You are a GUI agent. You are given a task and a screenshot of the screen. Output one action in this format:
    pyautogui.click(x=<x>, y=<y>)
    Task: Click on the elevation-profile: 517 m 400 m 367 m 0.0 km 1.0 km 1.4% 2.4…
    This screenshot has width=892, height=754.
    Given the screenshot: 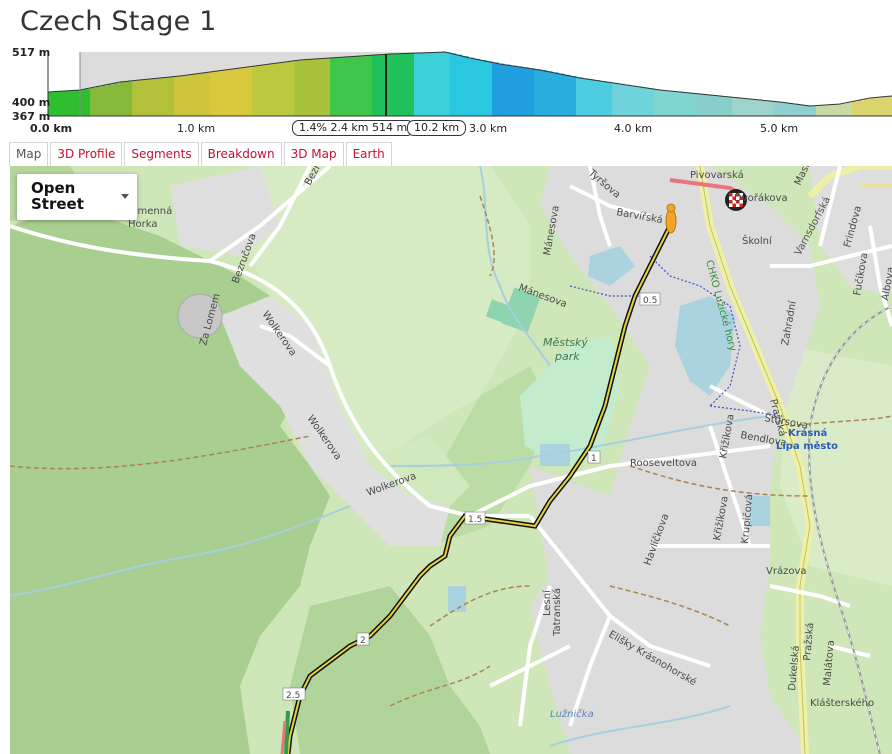 What is the action you would take?
    pyautogui.click(x=446, y=92)
    